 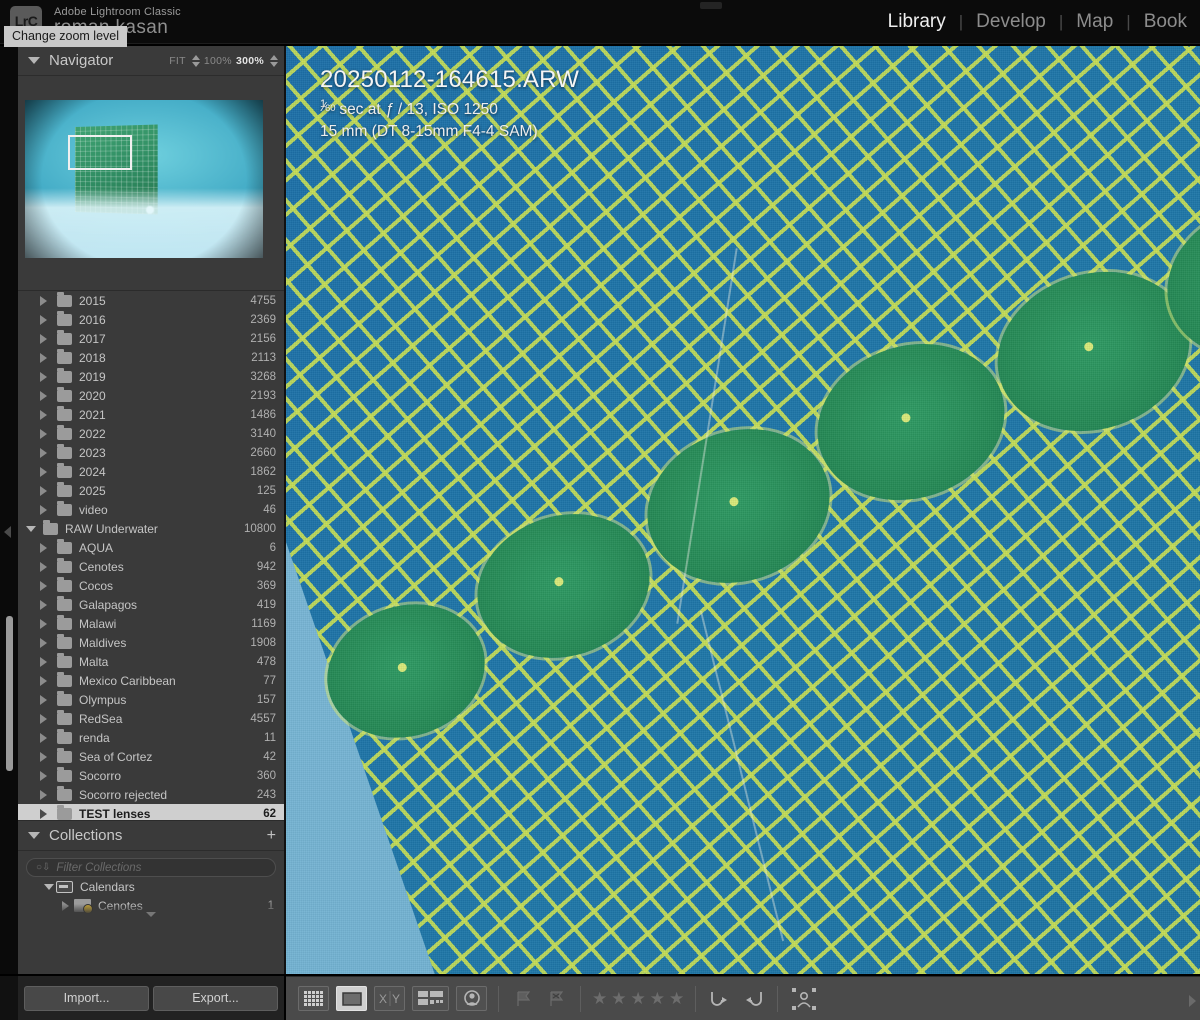 I want to click on rating-star-5: ★, so click(x=676, y=998).